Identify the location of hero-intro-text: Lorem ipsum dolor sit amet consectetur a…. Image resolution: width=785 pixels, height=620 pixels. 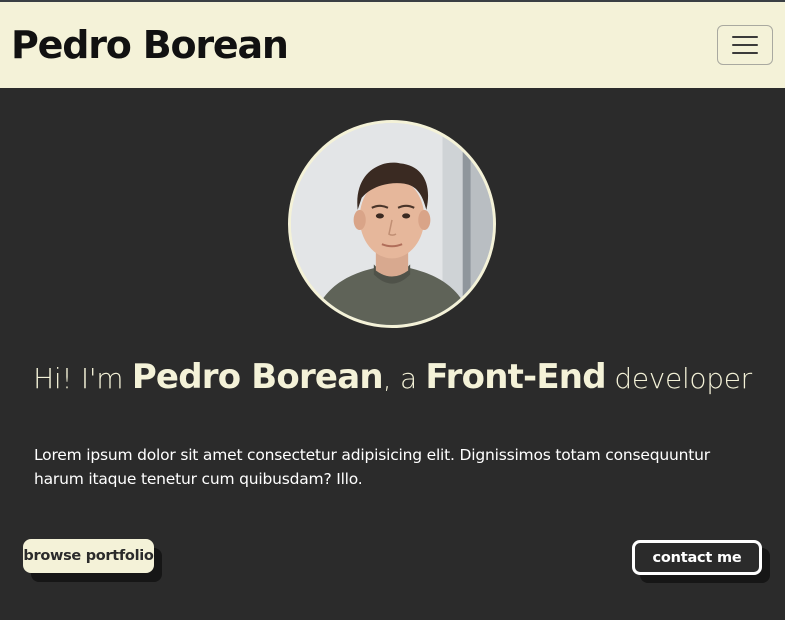
(372, 467).